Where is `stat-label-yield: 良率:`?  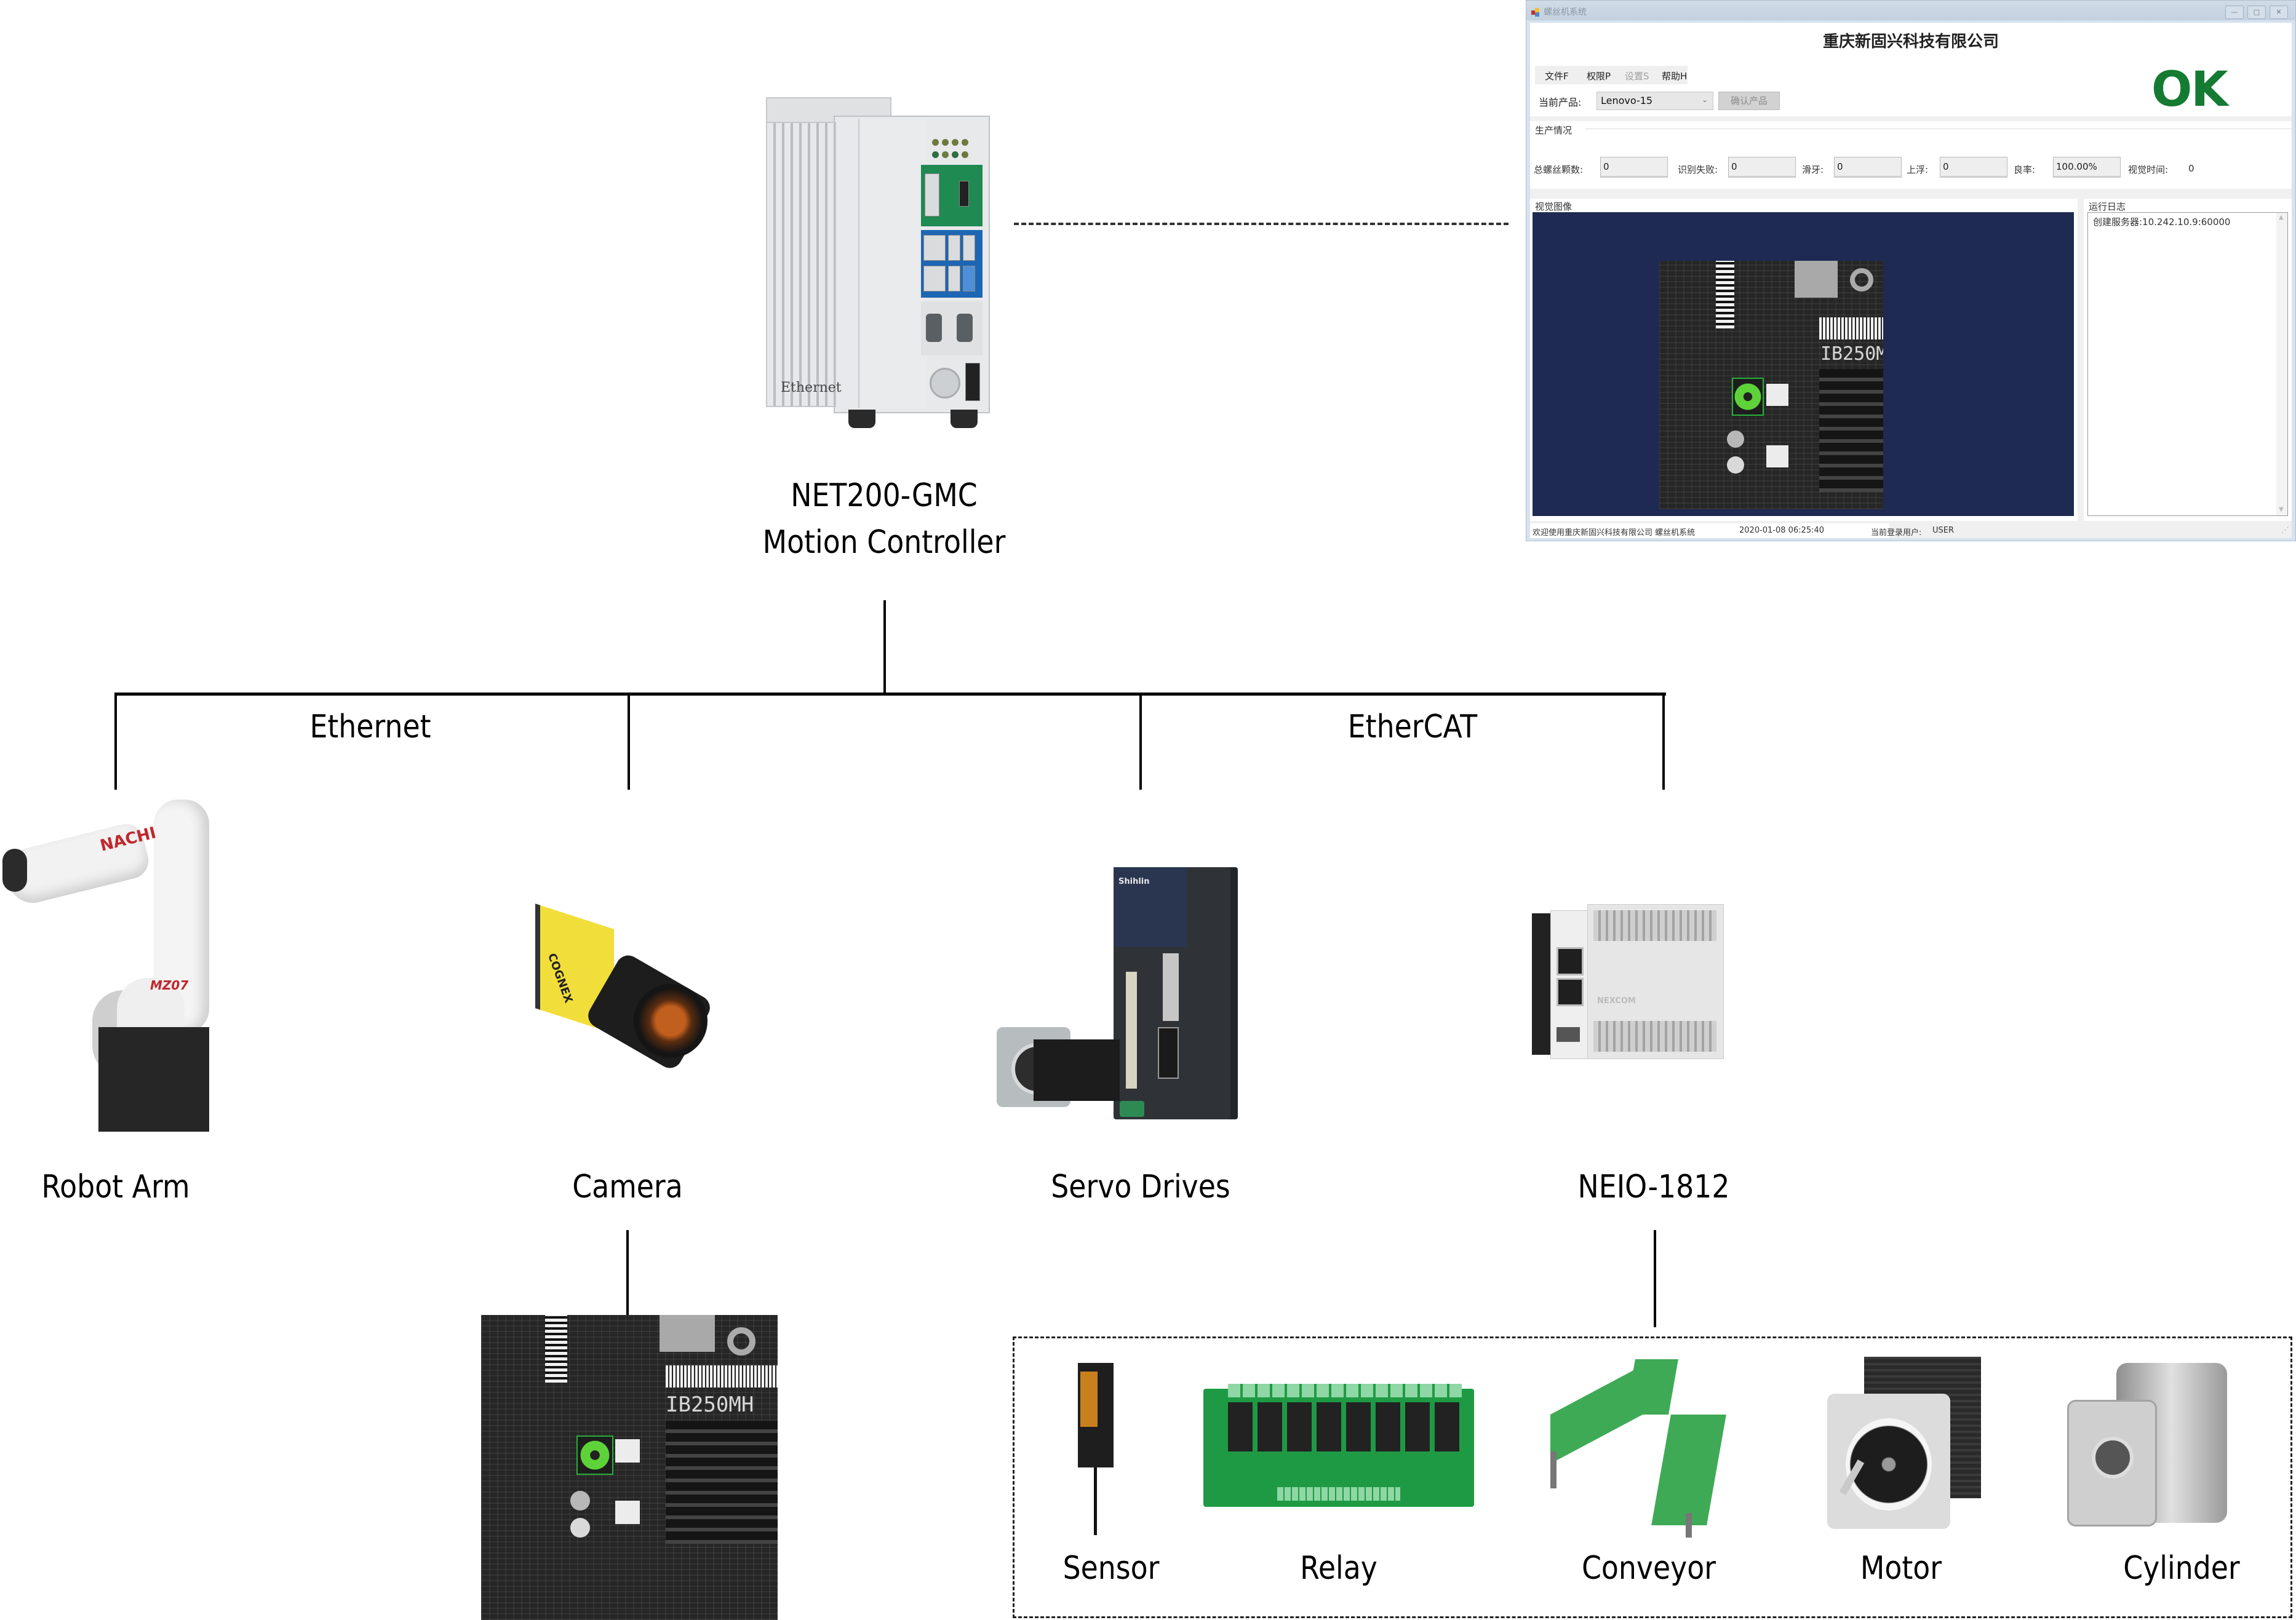 stat-label-yield: 良率: is located at coordinates (2025, 169).